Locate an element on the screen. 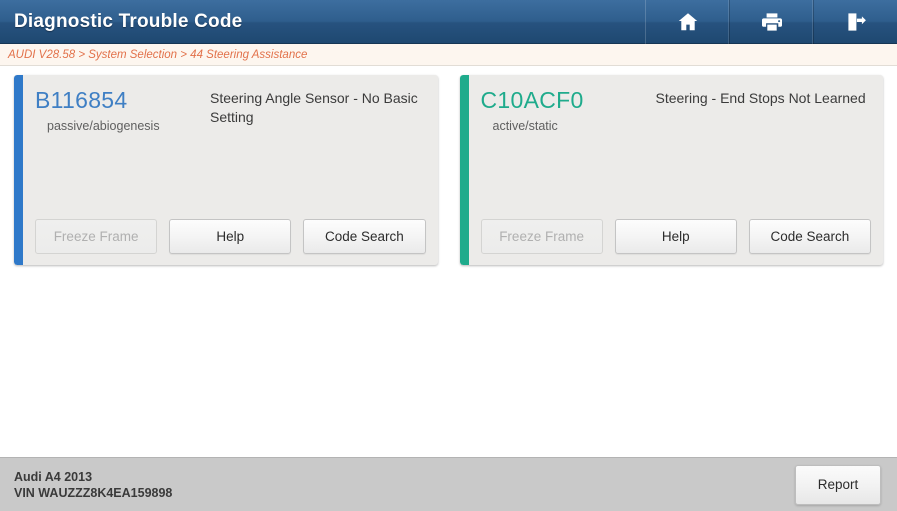 This screenshot has width=897, height=511. print-button is located at coordinates (772, 22).